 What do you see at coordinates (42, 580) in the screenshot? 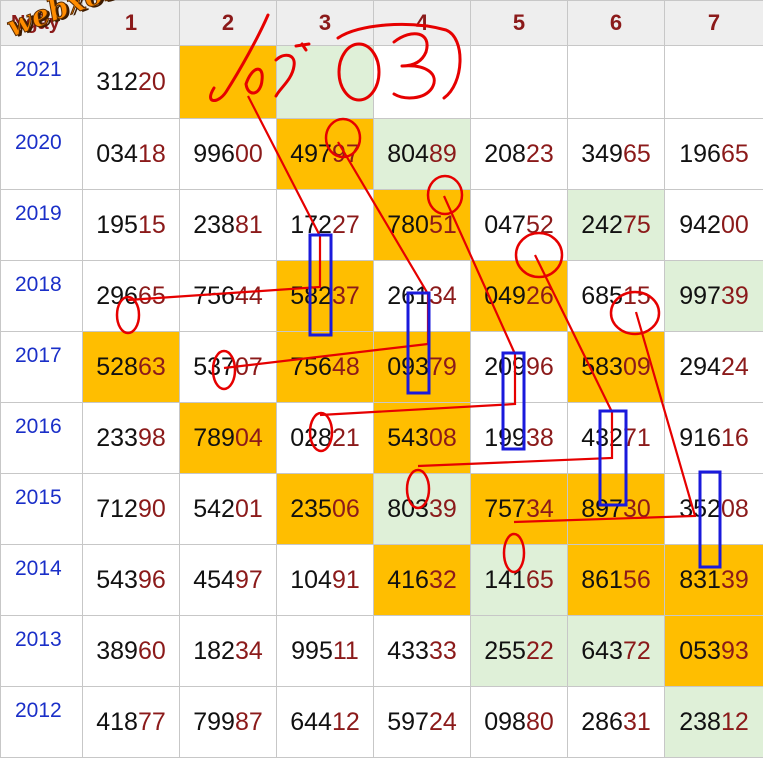
I see `year-link: 2014` at bounding box center [42, 580].